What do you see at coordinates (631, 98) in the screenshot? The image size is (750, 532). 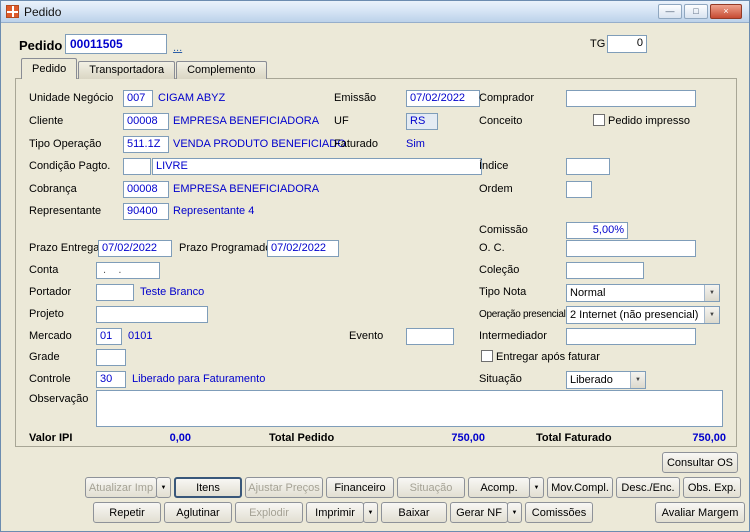 I see `comprador-input` at bounding box center [631, 98].